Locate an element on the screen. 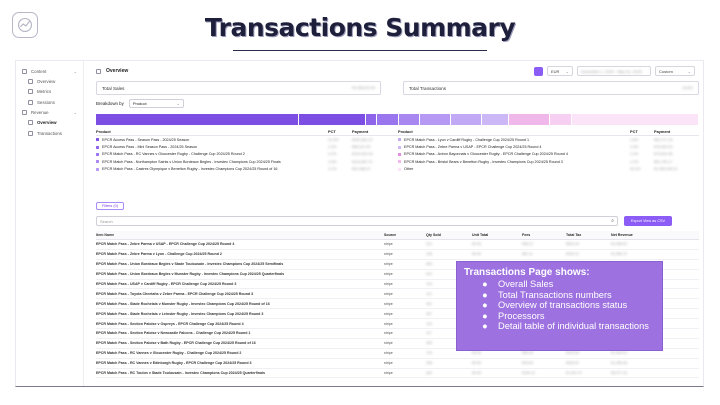 The height and width of the screenshot is (405, 720). breakdown-value: Product is located at coordinates (139, 103).